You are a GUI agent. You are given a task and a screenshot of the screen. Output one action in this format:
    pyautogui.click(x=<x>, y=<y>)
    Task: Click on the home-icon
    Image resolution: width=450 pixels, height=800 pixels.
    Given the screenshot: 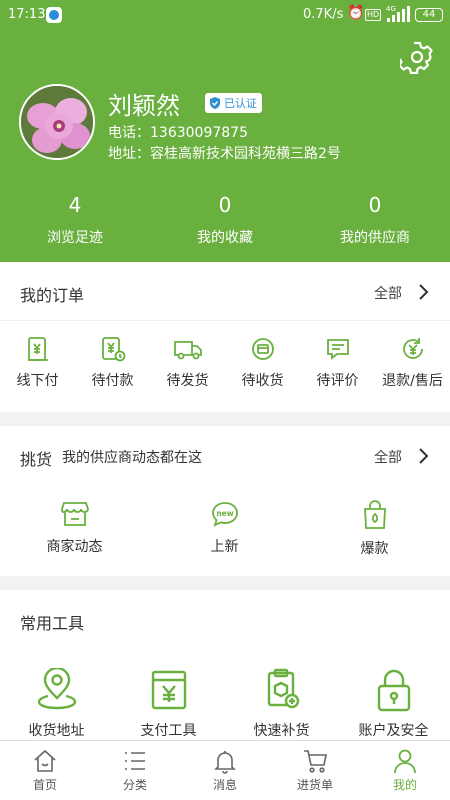 What is the action you would take?
    pyautogui.click(x=45, y=760)
    